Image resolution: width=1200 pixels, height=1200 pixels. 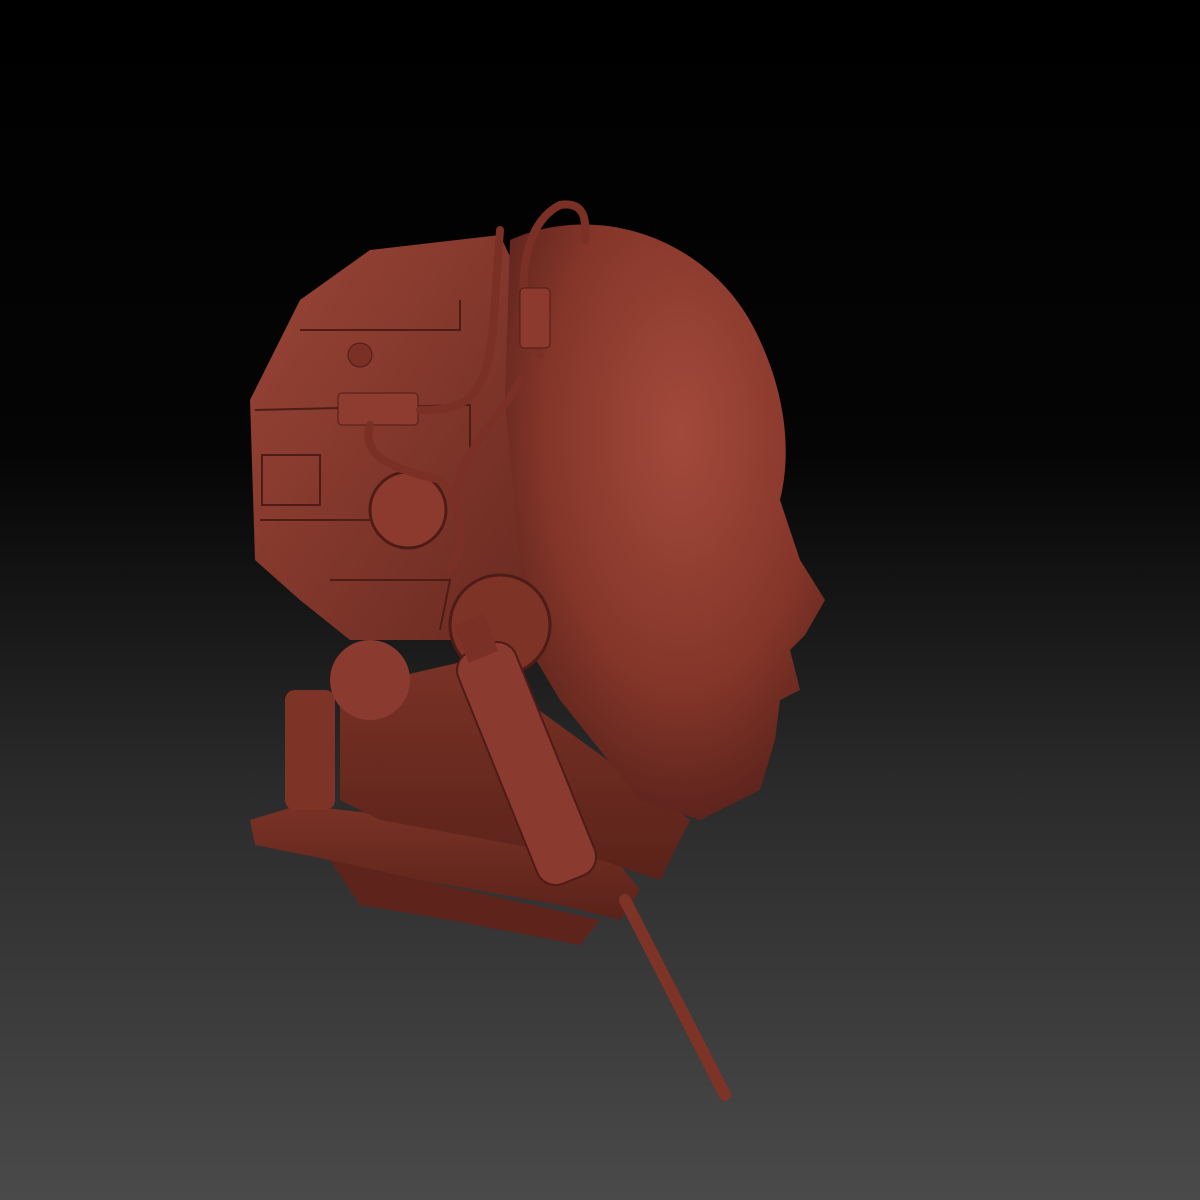 I want to click on side-disc, so click(x=408, y=510).